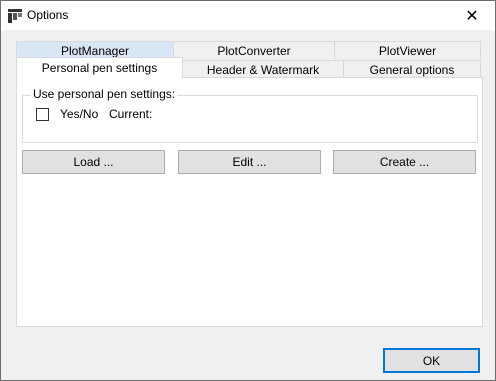  Describe the element at coordinates (15, 16) in the screenshot. I see `app-icon` at that location.